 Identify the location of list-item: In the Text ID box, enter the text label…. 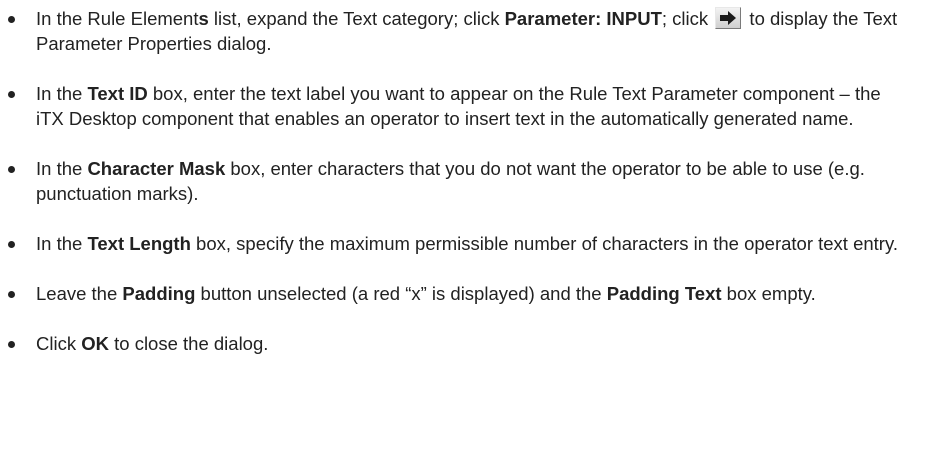
(453, 106).